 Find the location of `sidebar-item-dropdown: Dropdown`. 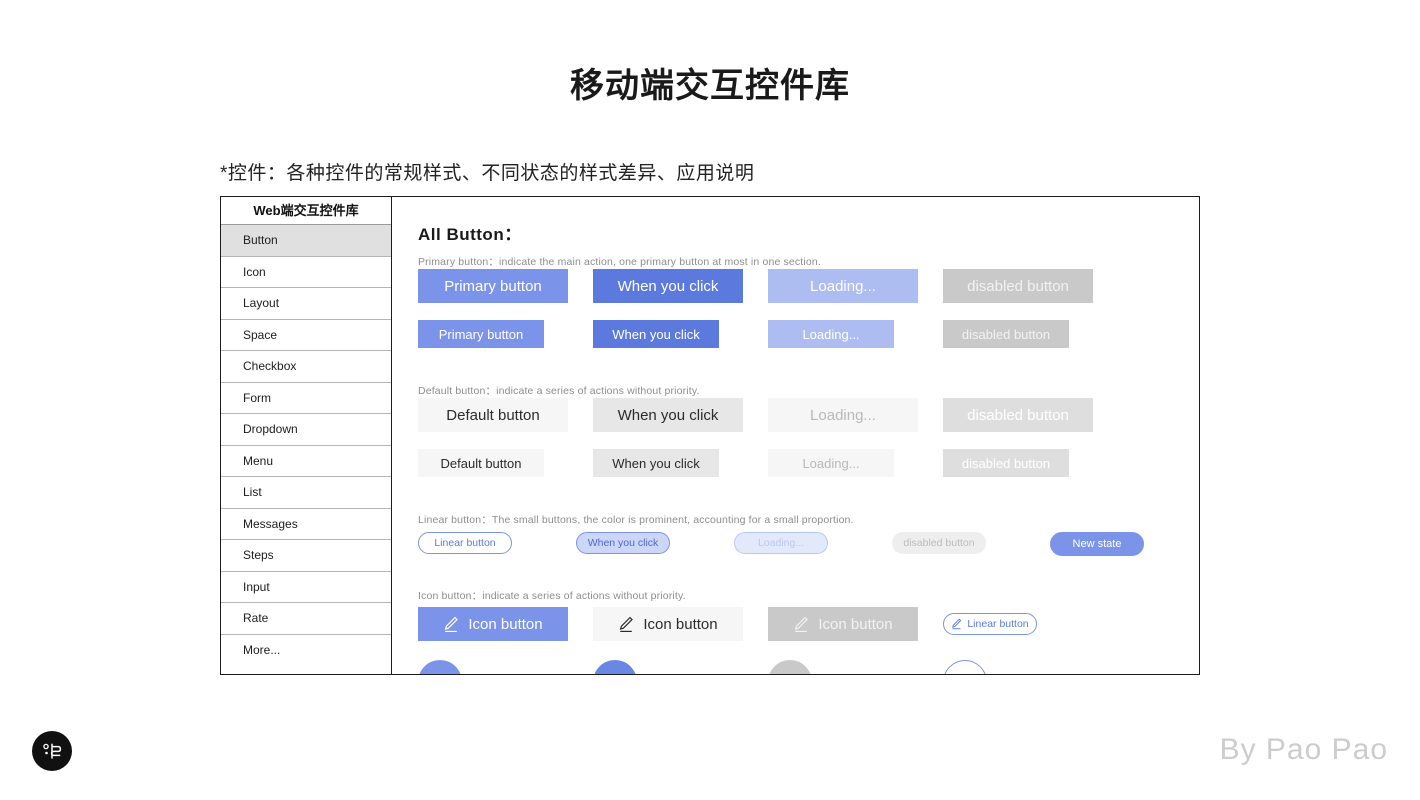

sidebar-item-dropdown: Dropdown is located at coordinates (306, 430).